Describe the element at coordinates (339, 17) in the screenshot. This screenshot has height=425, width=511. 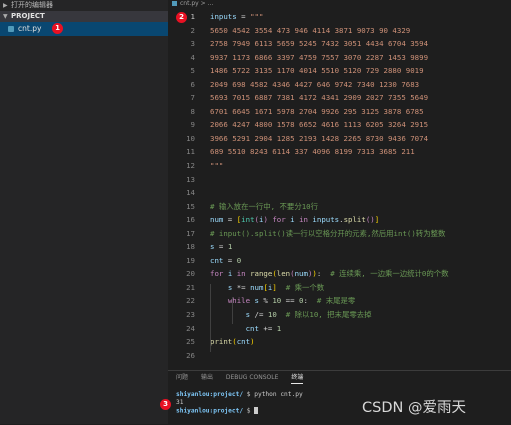
I see `code-line: 1 inputs = """` at that location.